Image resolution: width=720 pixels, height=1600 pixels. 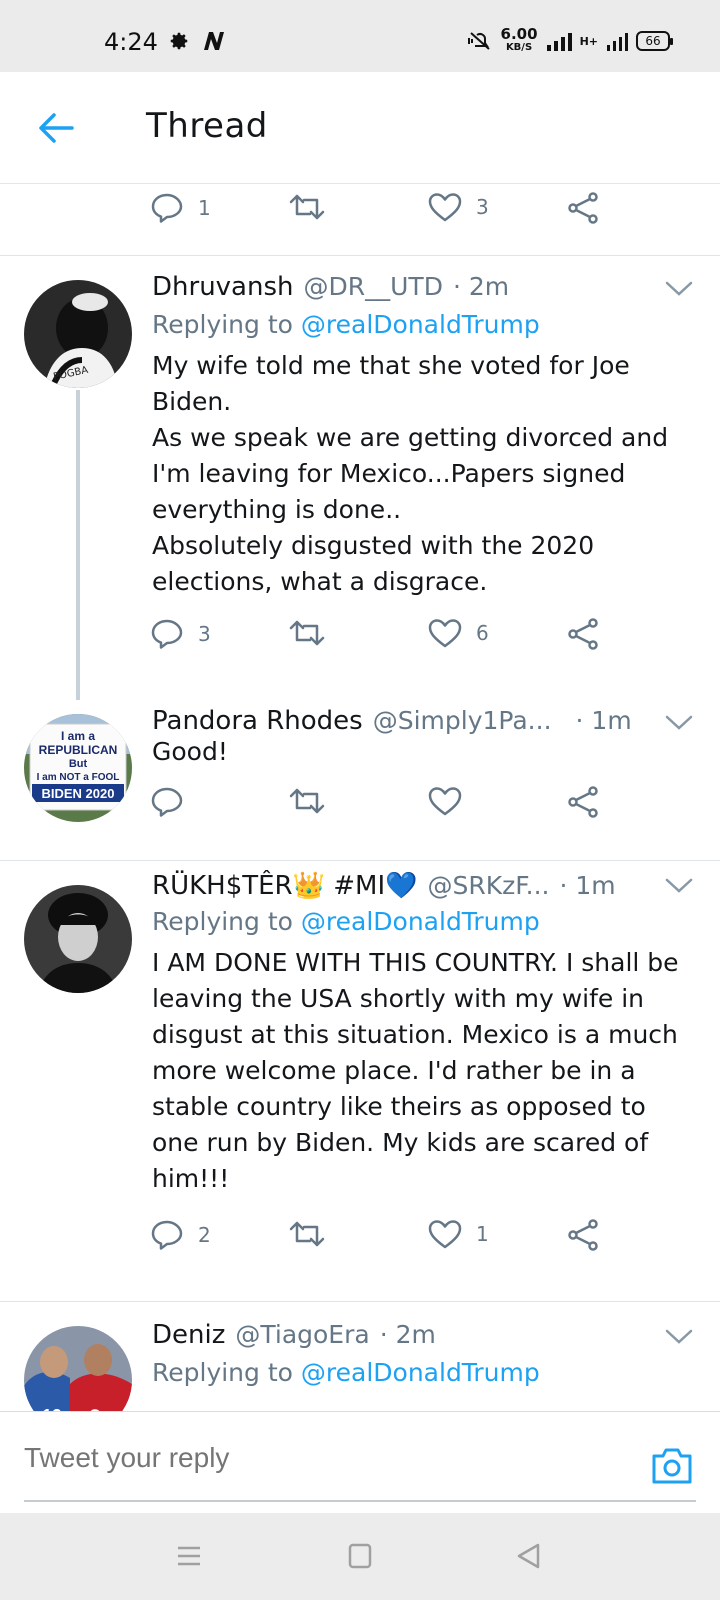 I want to click on signal-2-icon, so click(x=617, y=42).